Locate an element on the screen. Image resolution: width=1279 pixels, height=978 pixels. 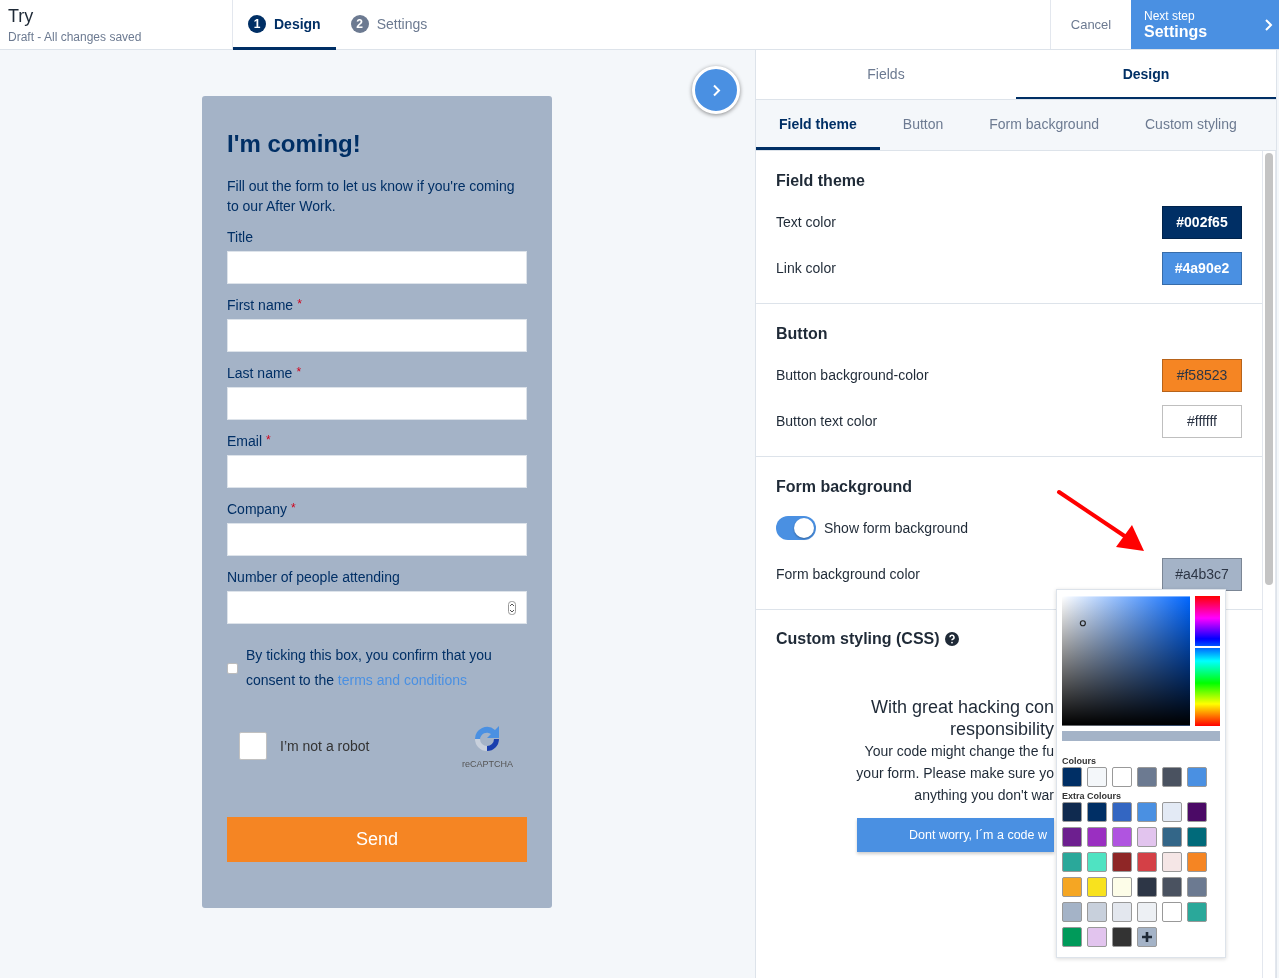
warning-text: anything you don't war is located at coordinates (984, 795).